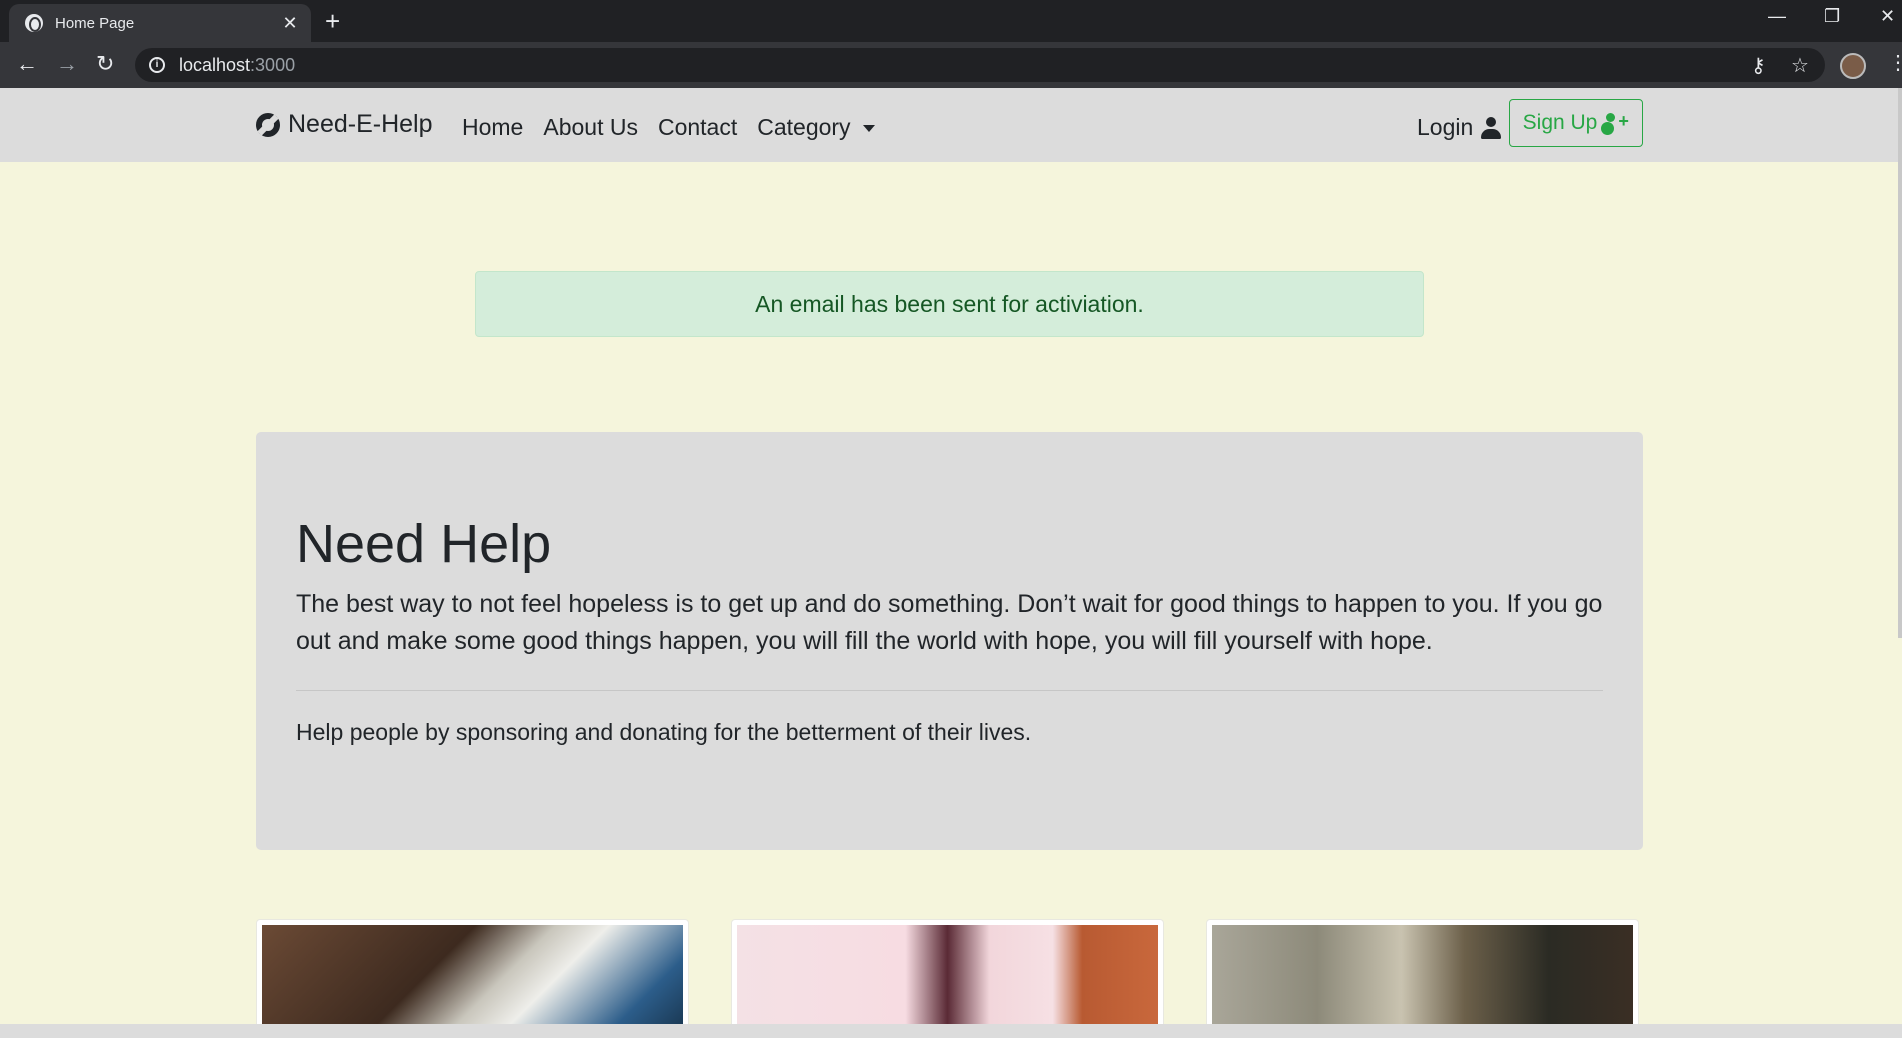  I want to click on login-link: Login, so click(1459, 127).